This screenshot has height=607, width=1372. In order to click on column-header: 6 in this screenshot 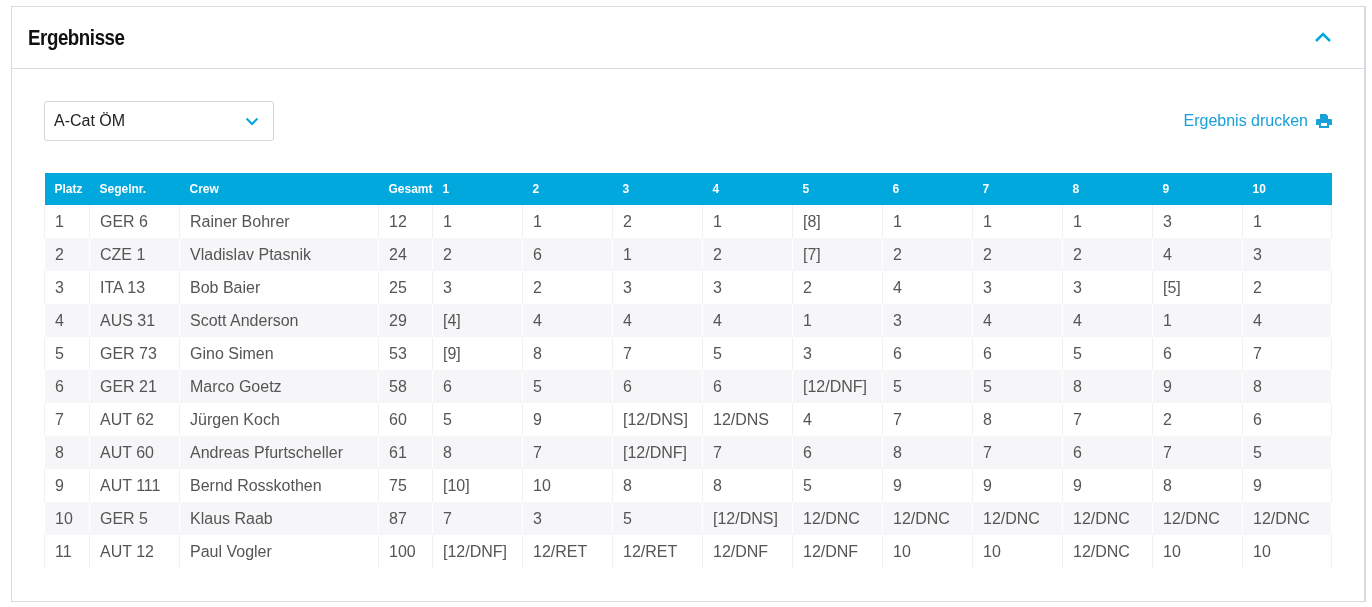, I will do `click(927, 189)`.